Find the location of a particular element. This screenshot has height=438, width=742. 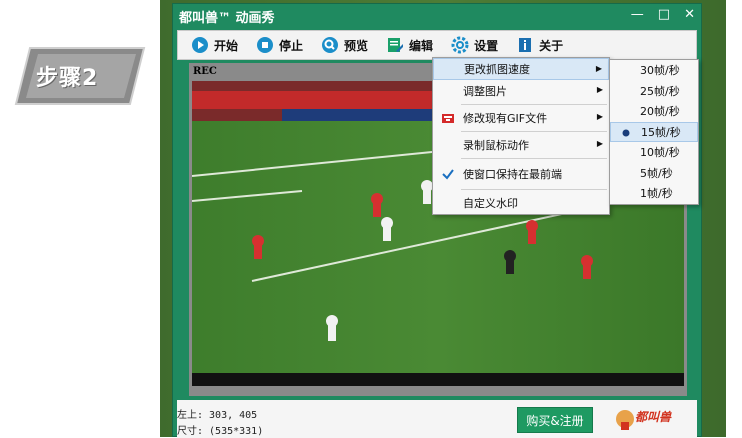

gear-icon is located at coordinates (460, 45).